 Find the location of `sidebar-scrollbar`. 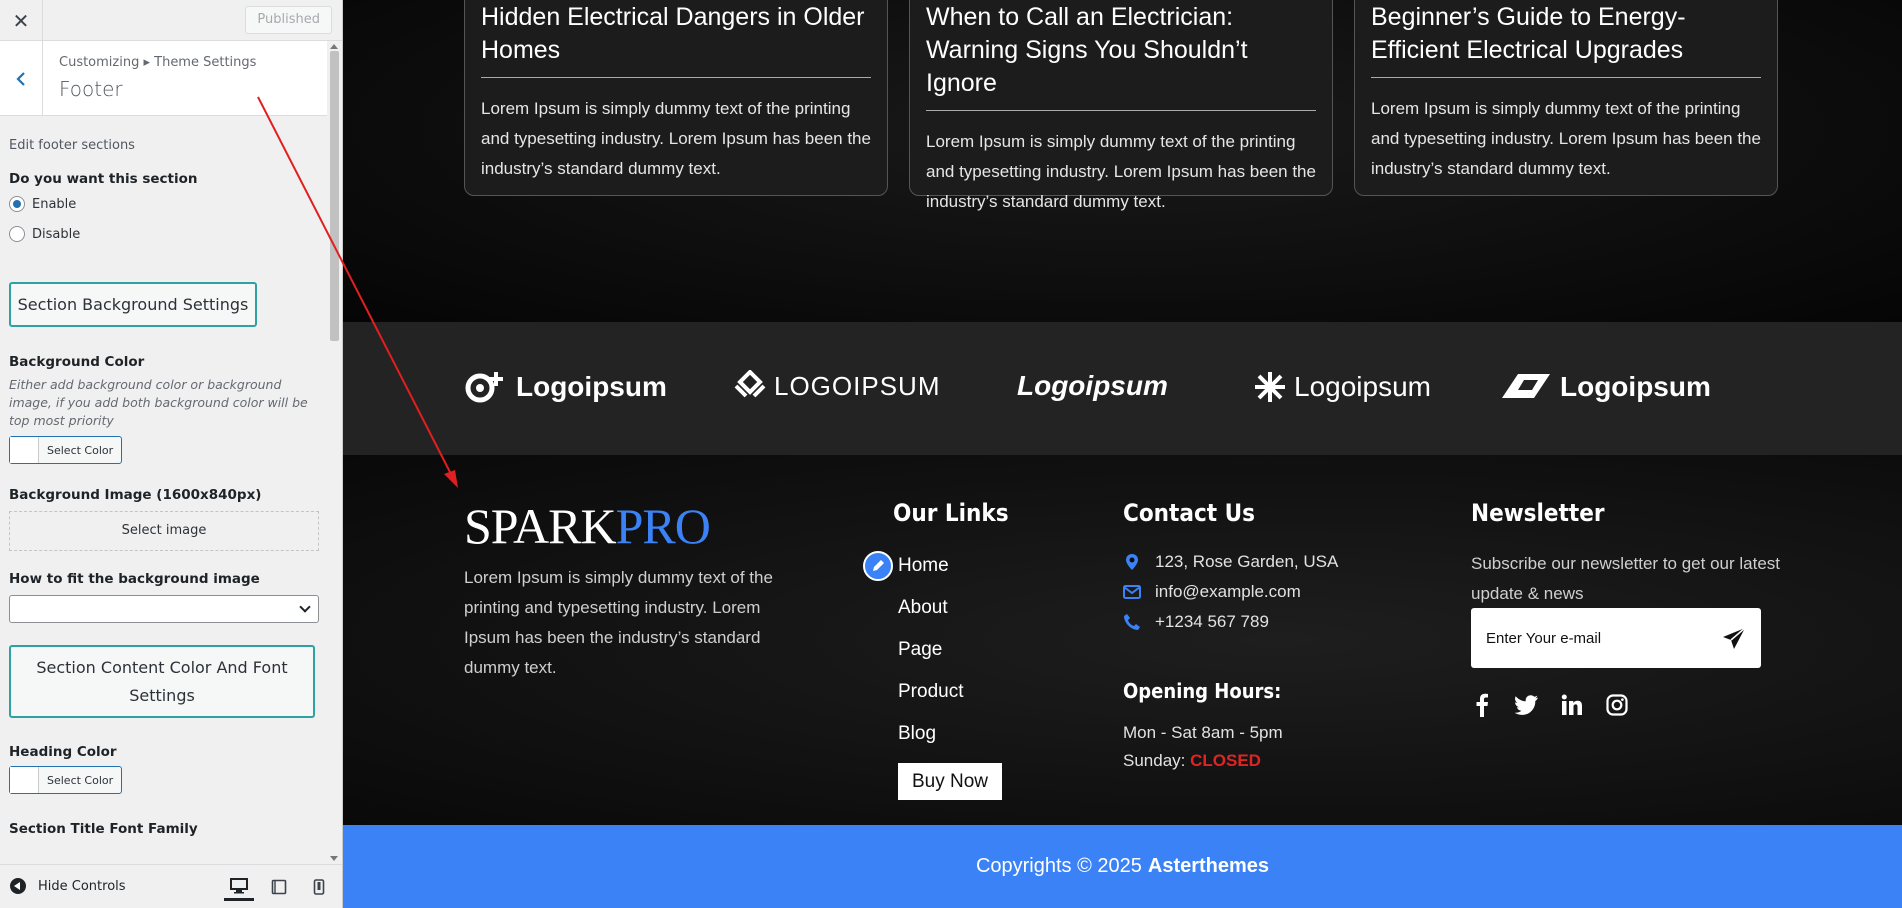

sidebar-scrollbar is located at coordinates (334, 452).